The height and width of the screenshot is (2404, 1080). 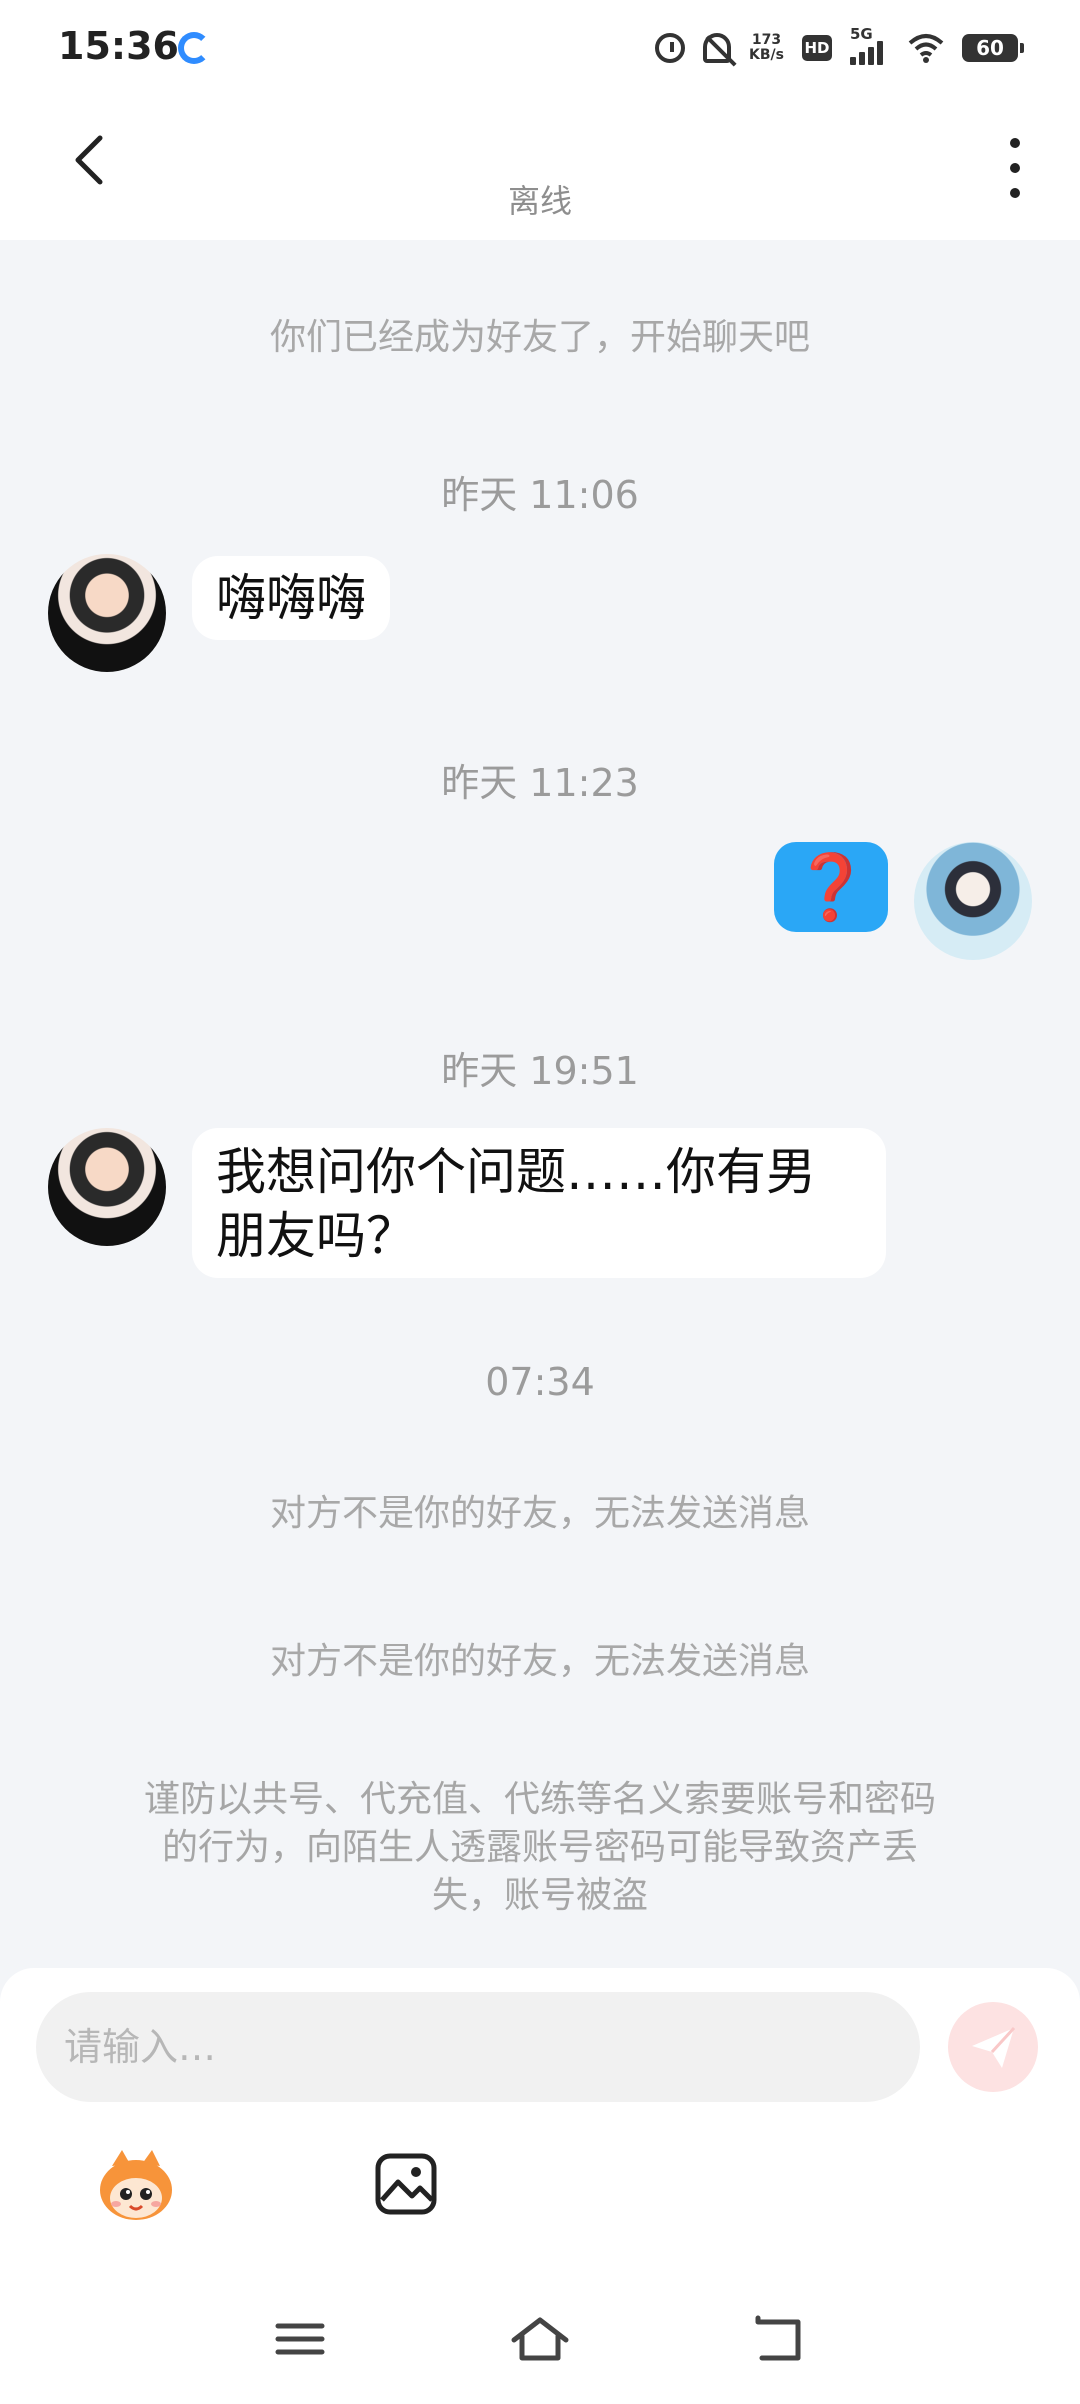 I want to click on send-button, so click(x=993, y=2047).